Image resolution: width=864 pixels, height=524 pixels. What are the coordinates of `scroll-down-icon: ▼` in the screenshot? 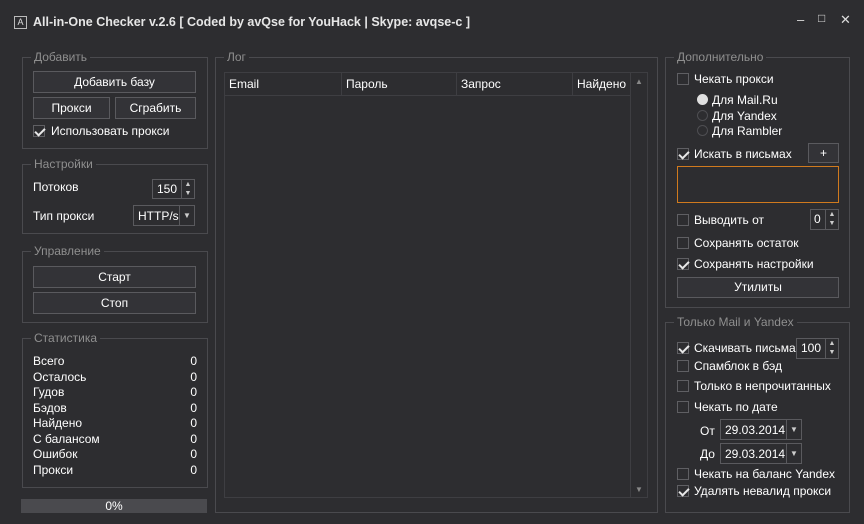 It's located at (639, 489).